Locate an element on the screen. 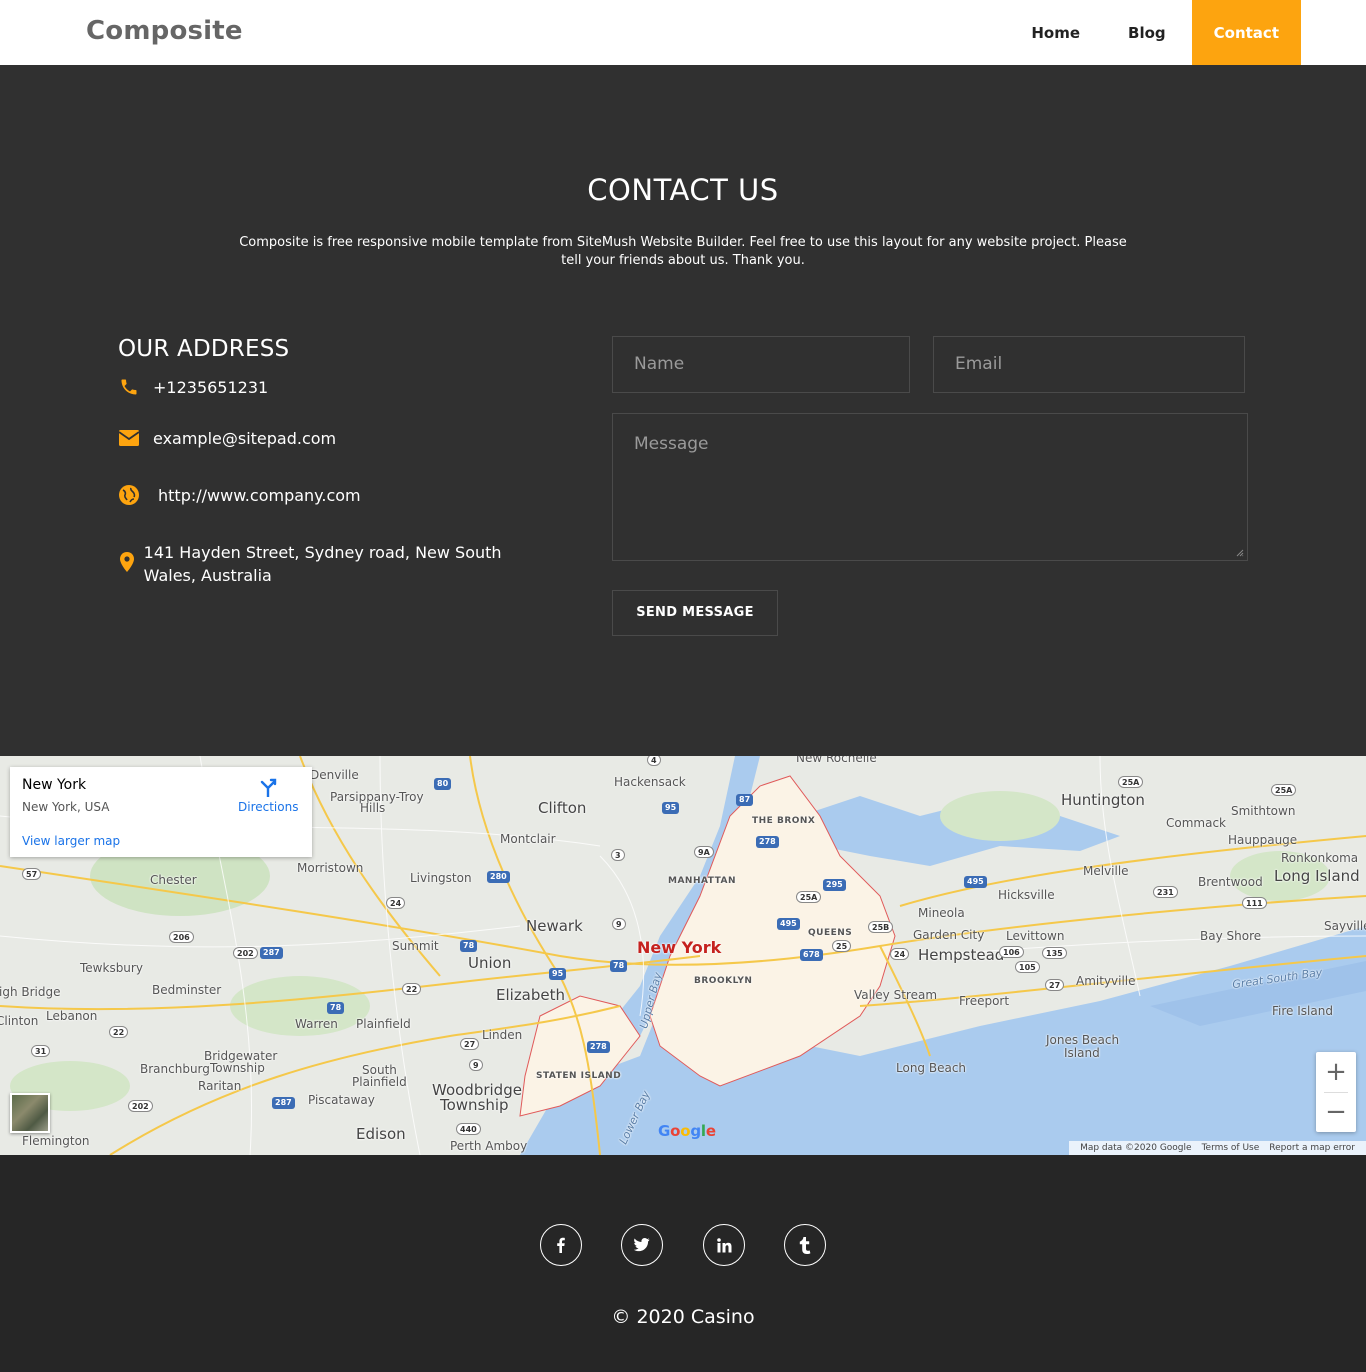  facebook-icon is located at coordinates (561, 1245).